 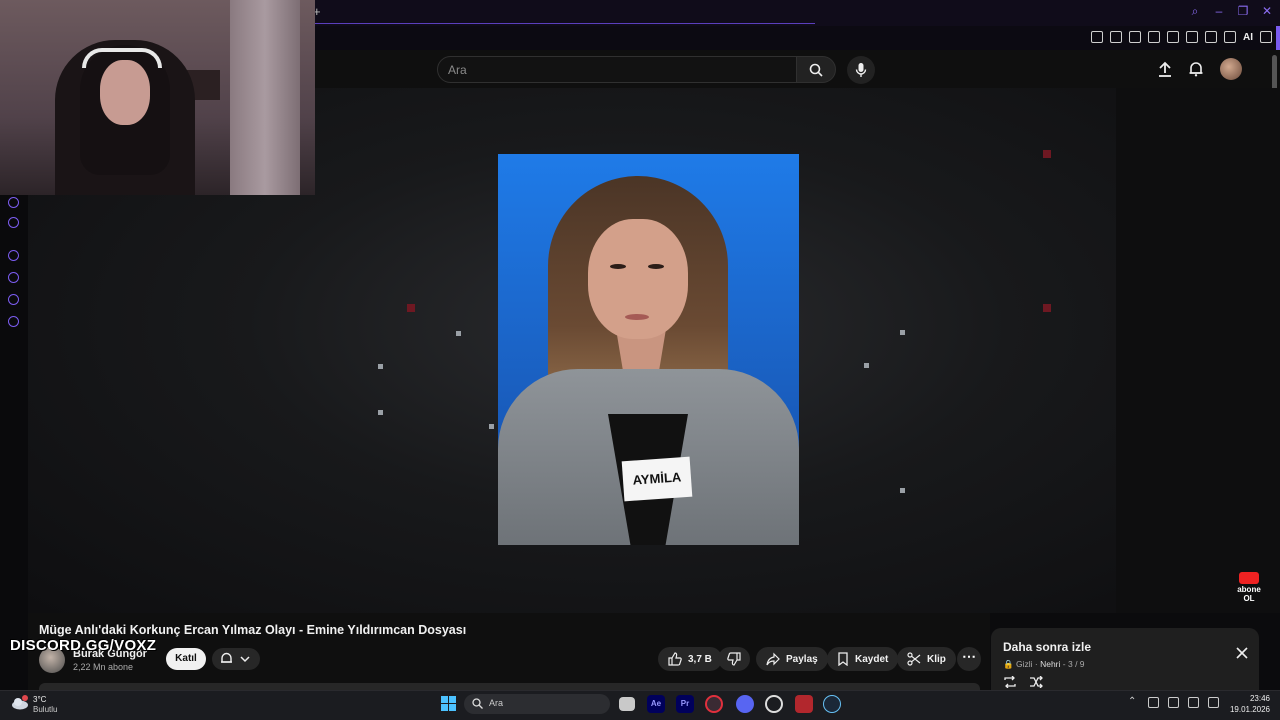 What do you see at coordinates (1259, 698) in the screenshot?
I see `clock-time: 23:46` at bounding box center [1259, 698].